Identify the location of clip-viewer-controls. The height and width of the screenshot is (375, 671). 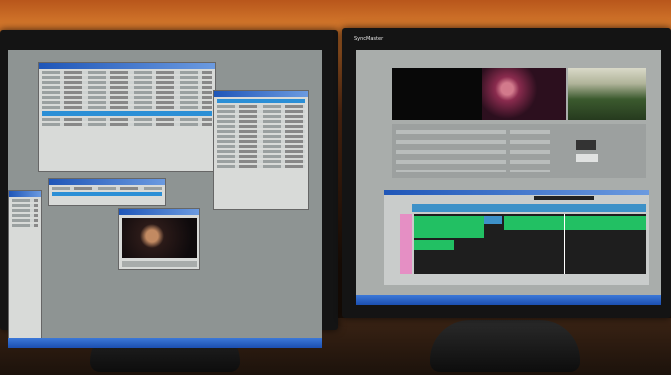
(159, 264).